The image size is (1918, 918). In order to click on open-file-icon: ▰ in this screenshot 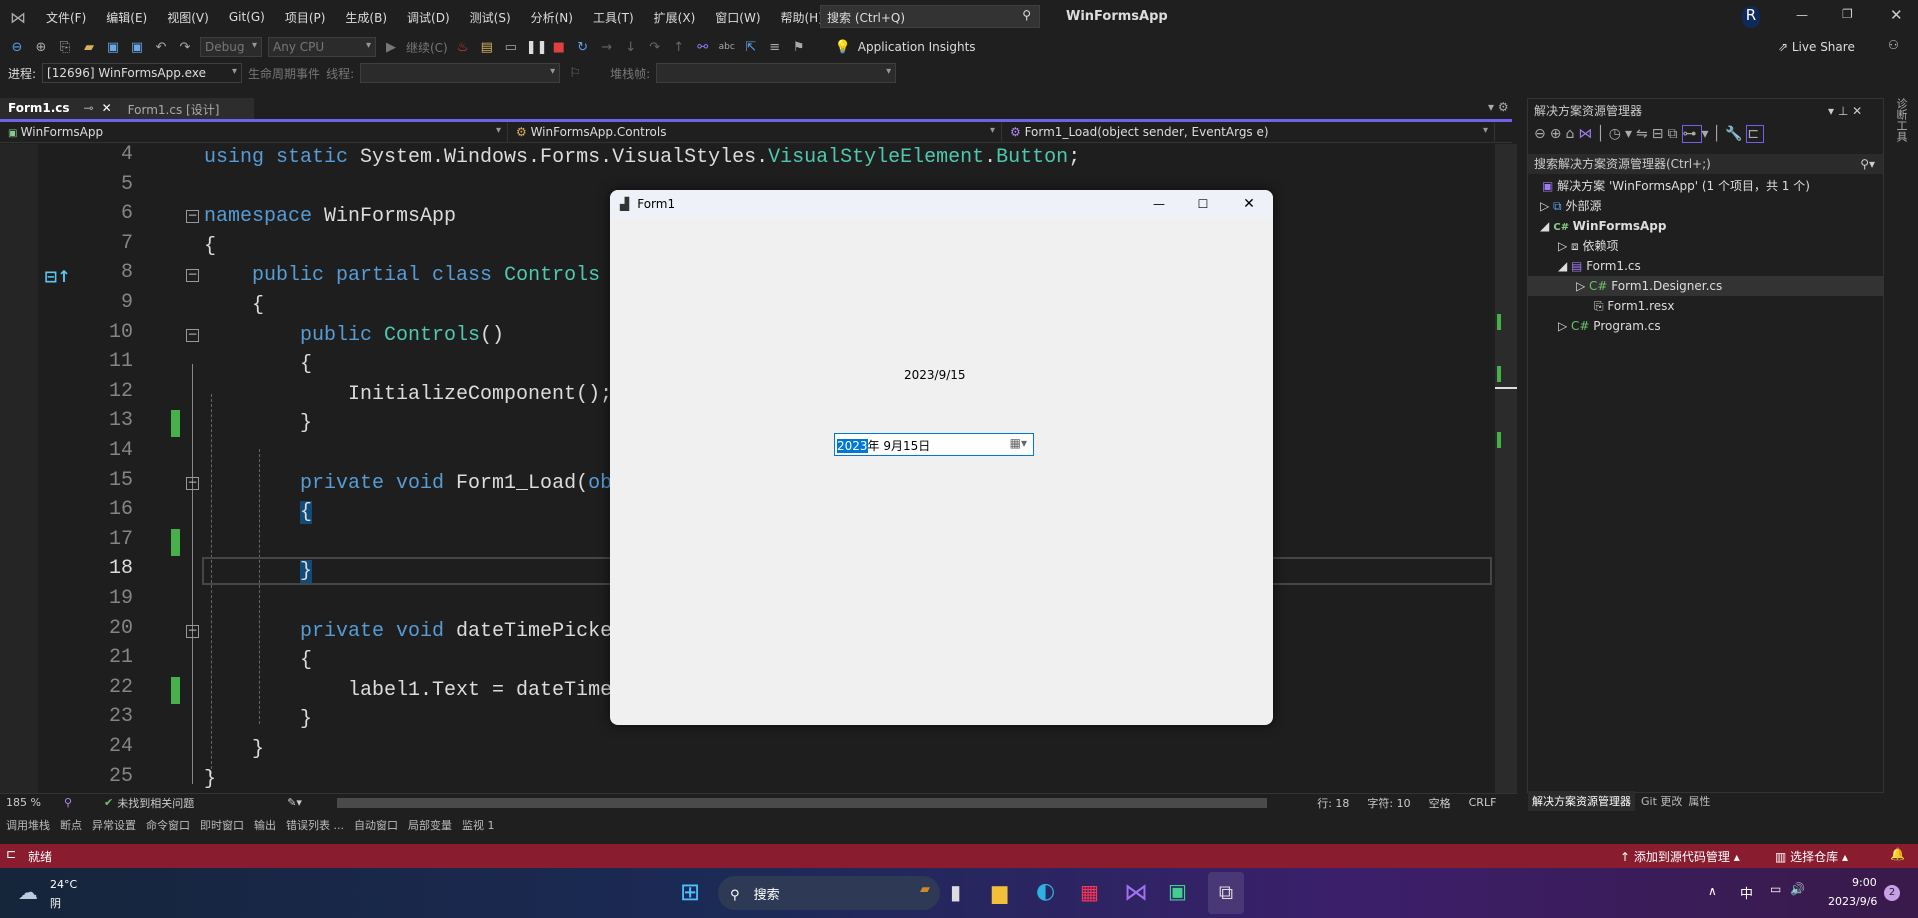, I will do `click(89, 47)`.